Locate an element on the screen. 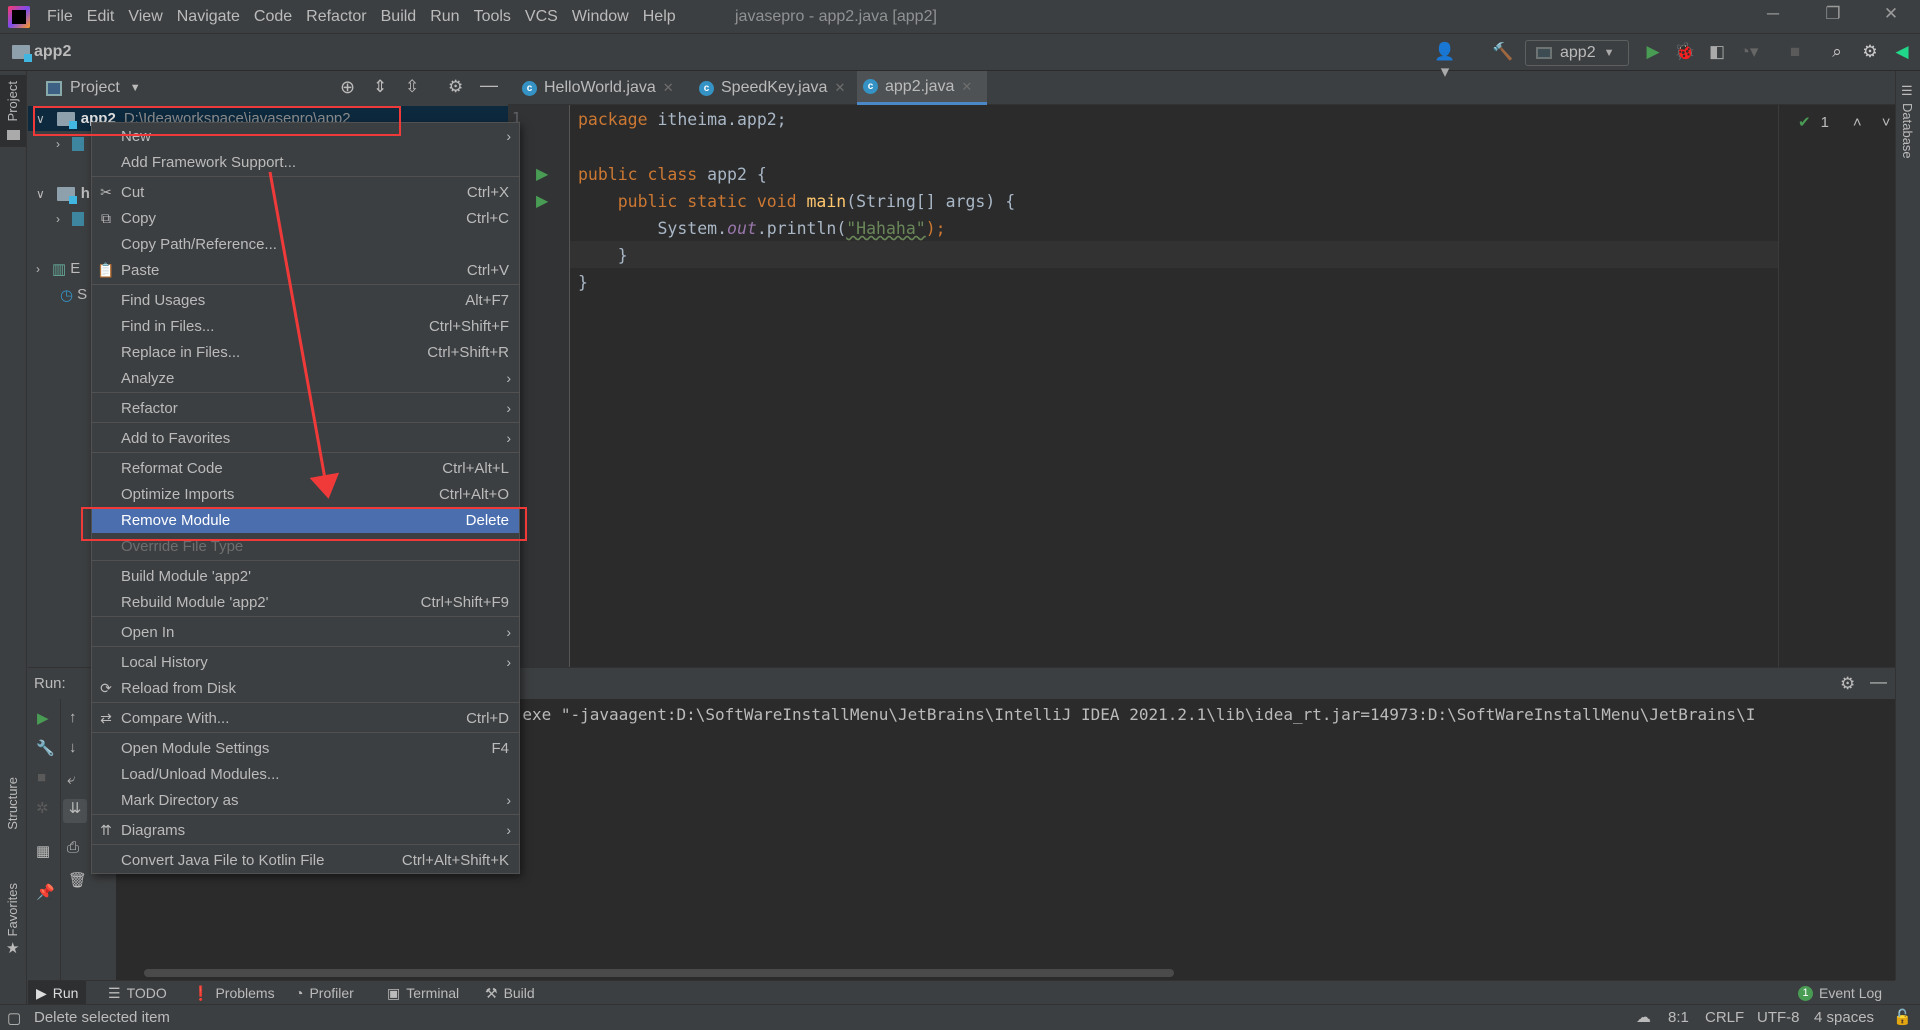 The height and width of the screenshot is (1030, 1920). favorites-stripe-button: Favorites is located at coordinates (12, 909).